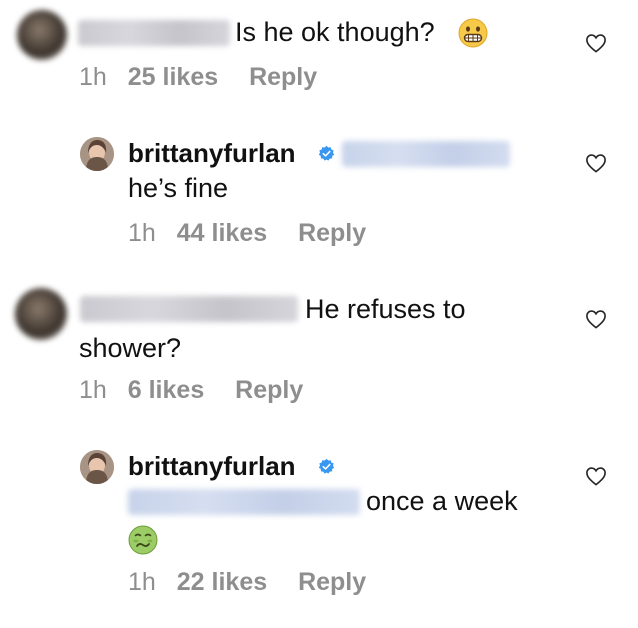 This screenshot has width=638, height=628. Describe the element at coordinates (173, 77) in the screenshot. I see `likes-count: 25 likes` at that location.